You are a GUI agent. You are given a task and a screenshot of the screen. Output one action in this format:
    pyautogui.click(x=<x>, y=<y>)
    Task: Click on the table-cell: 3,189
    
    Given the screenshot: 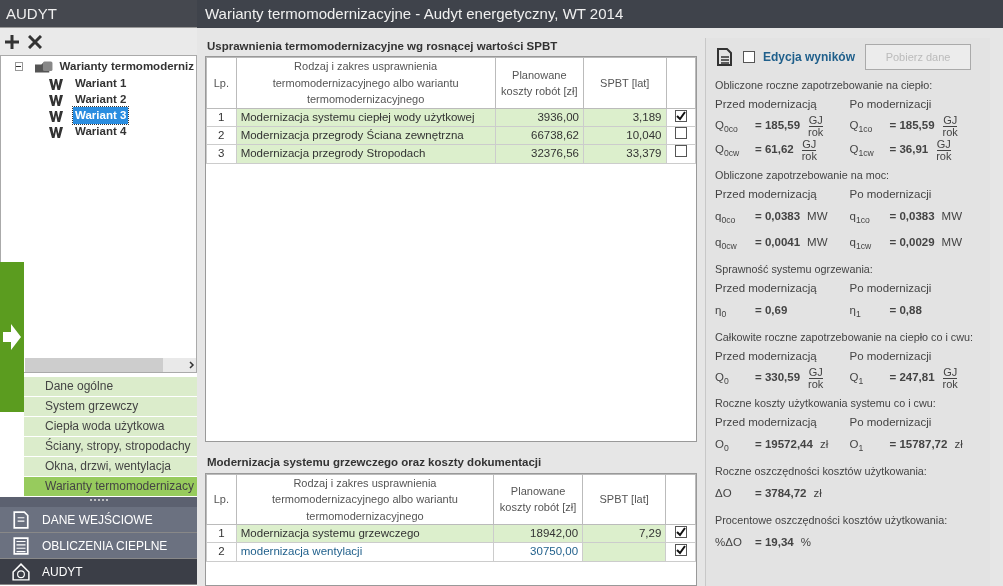 What is the action you would take?
    pyautogui.click(x=647, y=116)
    